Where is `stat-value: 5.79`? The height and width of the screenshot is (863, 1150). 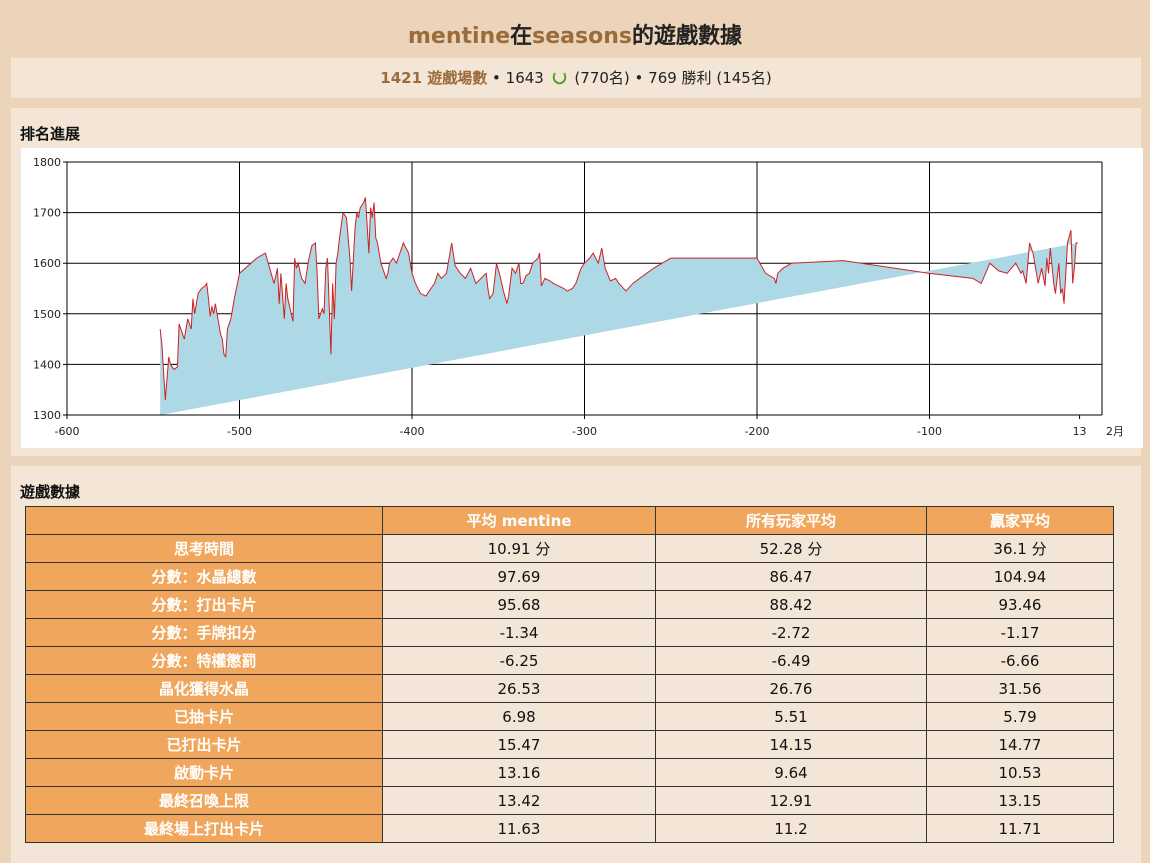
stat-value: 5.79 is located at coordinates (1020, 716).